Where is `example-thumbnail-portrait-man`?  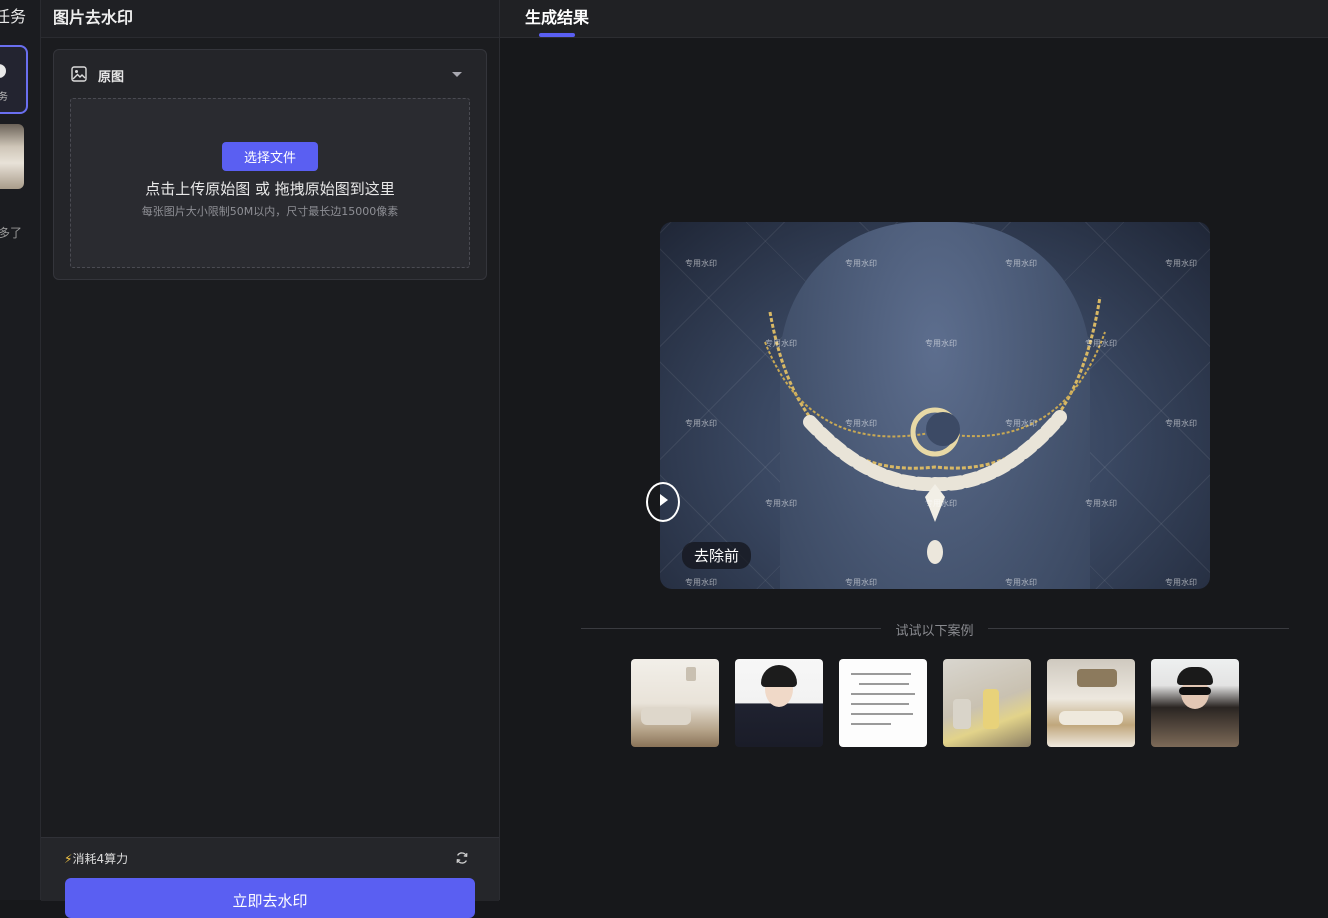 example-thumbnail-portrait-man is located at coordinates (1195, 703).